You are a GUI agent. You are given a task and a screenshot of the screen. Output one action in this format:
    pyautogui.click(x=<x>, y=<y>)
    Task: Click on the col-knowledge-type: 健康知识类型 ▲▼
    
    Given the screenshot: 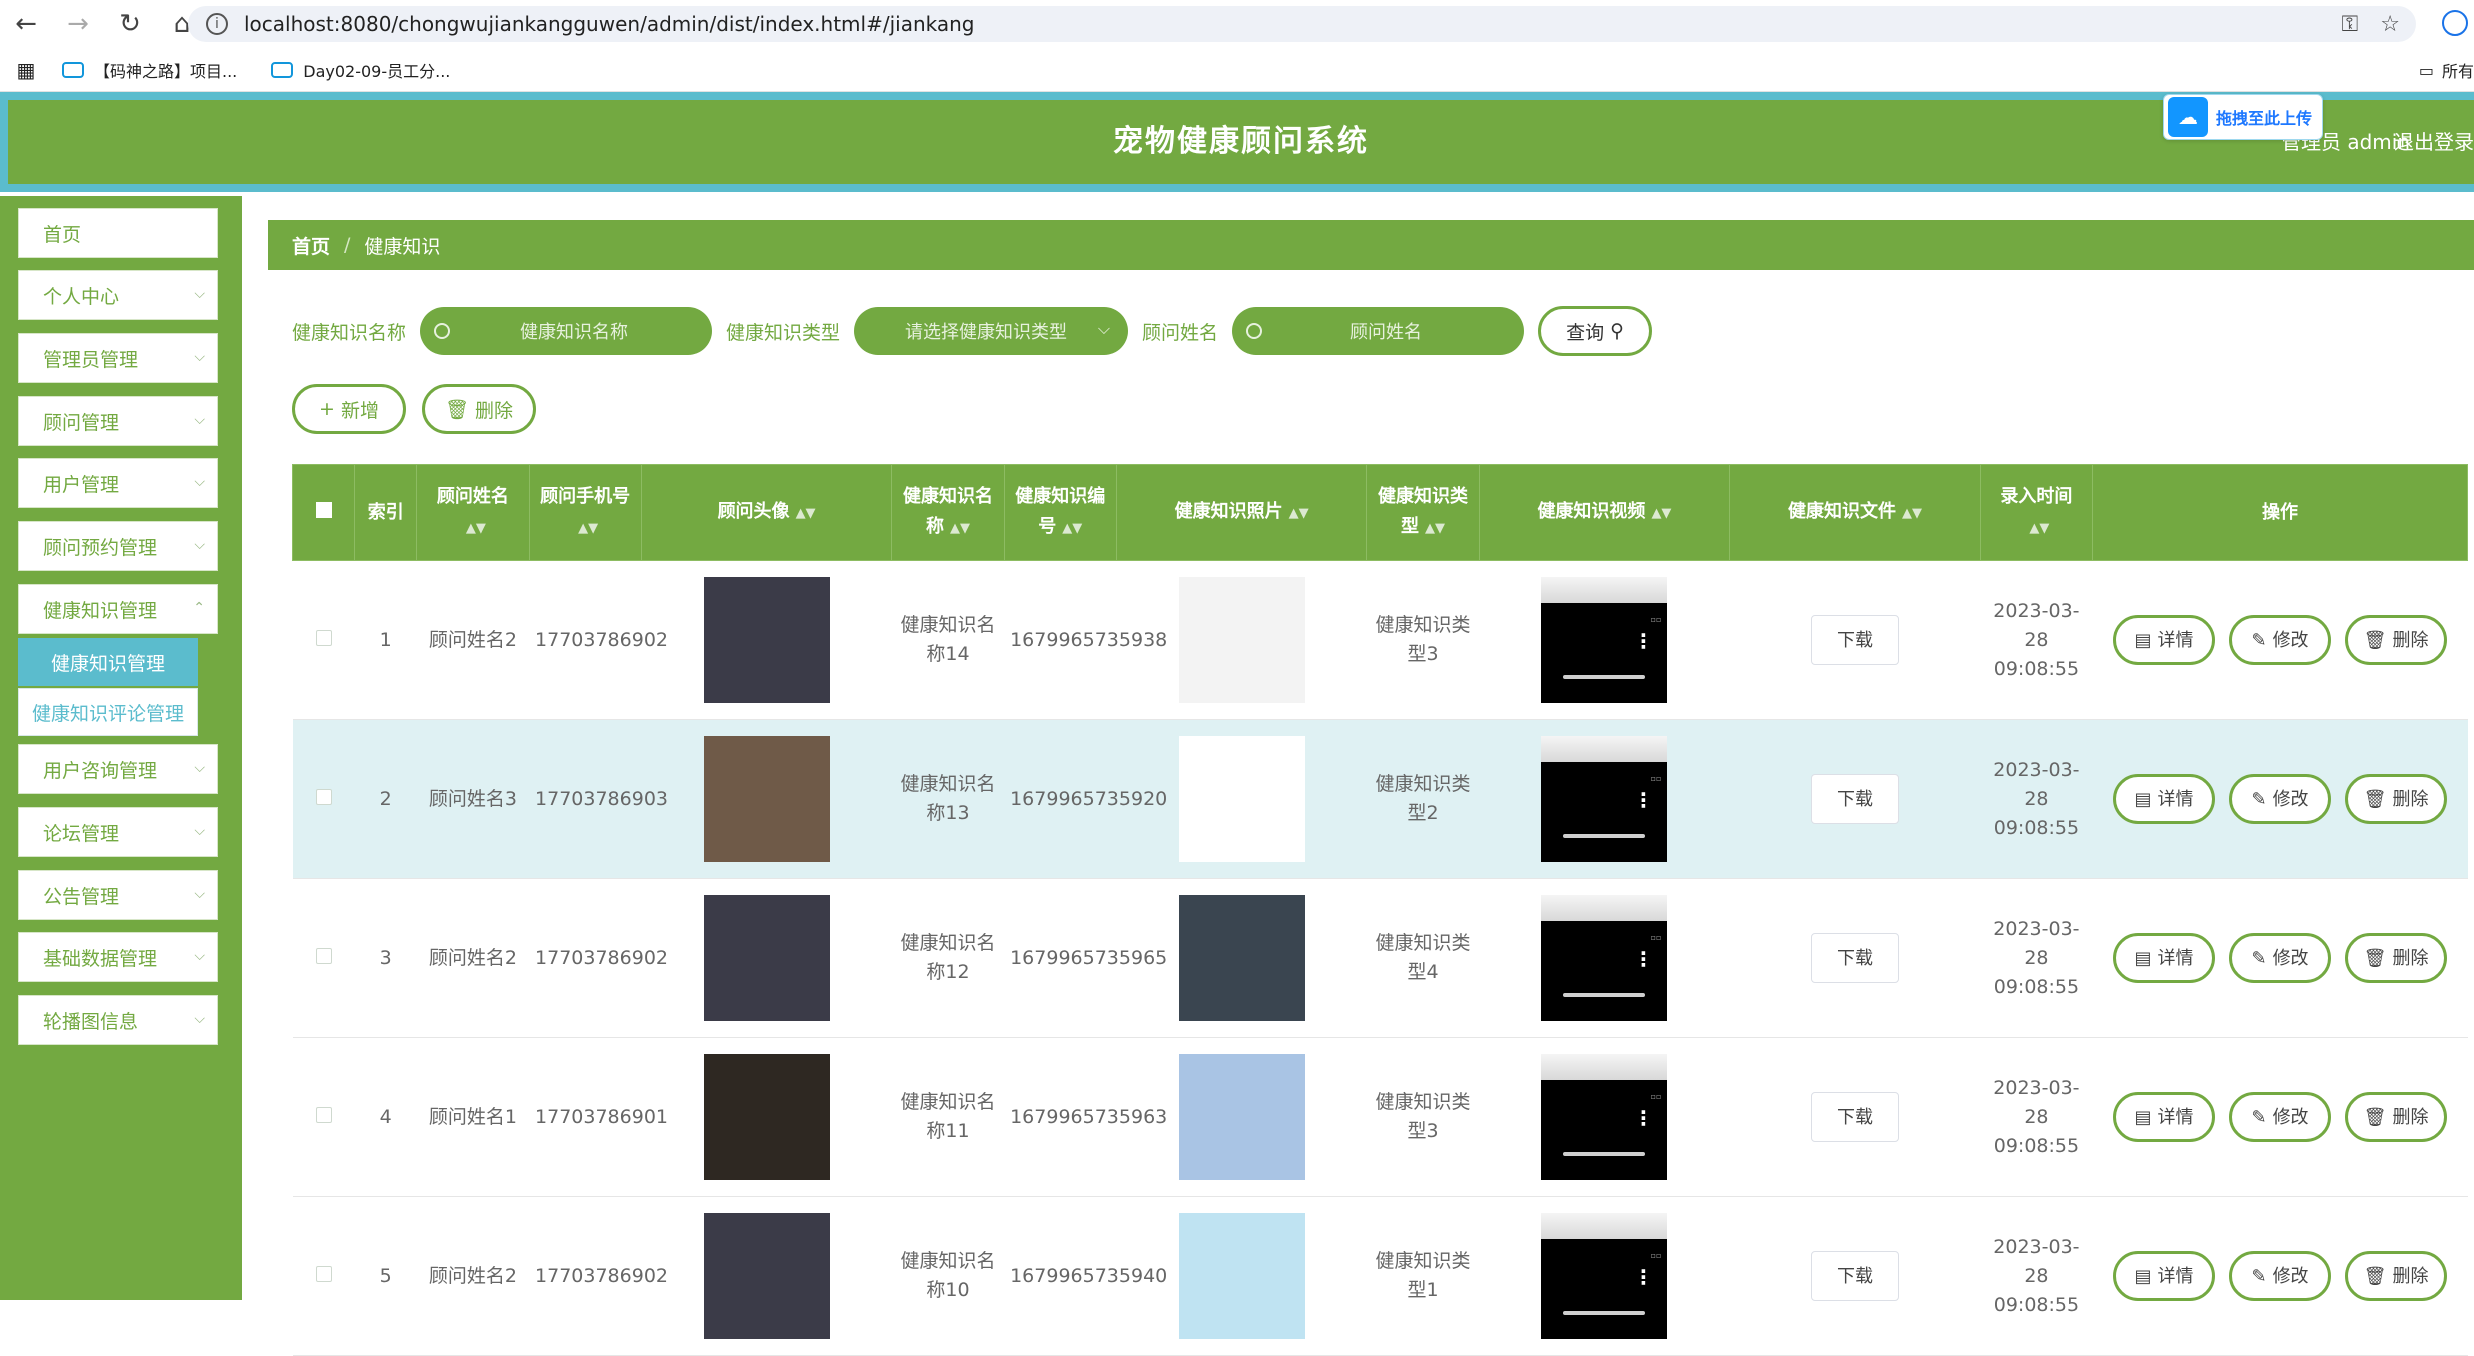 What is the action you would take?
    pyautogui.click(x=1423, y=512)
    